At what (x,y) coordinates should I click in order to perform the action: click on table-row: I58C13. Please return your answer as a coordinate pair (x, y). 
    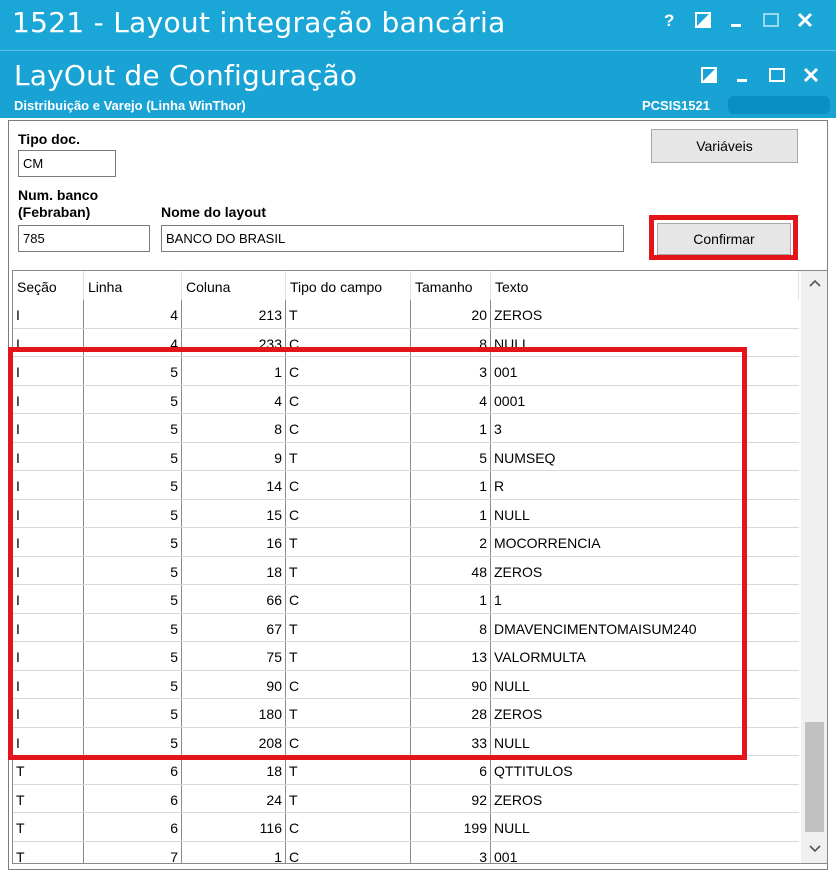
    Looking at the image, I should click on (406, 428).